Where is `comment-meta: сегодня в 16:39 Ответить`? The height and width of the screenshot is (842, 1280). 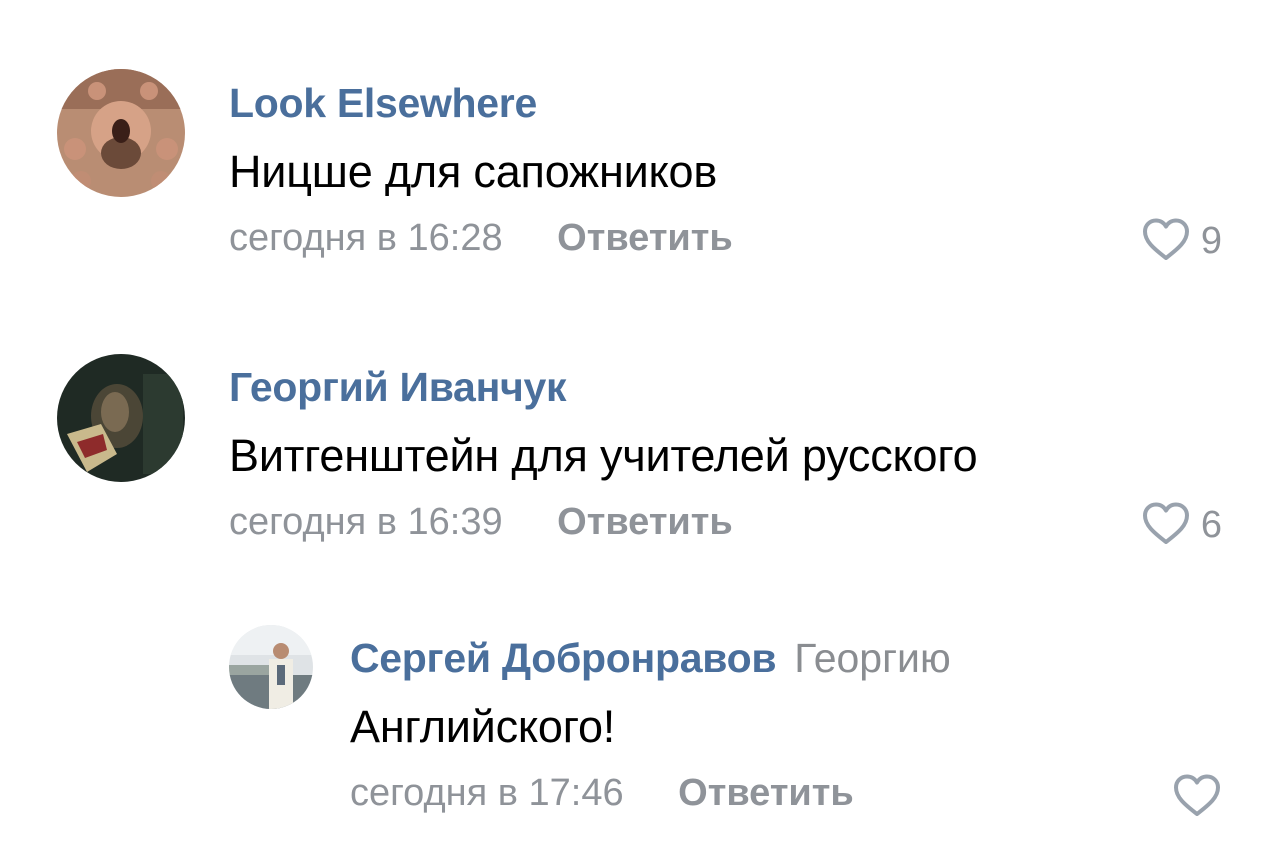 comment-meta: сегодня в 16:39 Ответить is located at coordinates (481, 522).